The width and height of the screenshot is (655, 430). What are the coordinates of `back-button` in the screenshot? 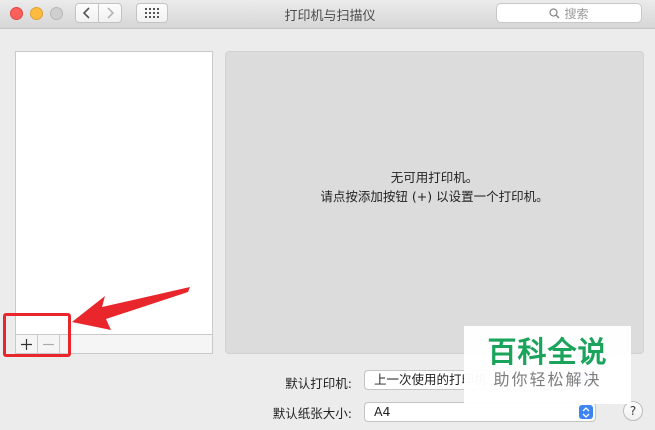 It's located at (87, 13).